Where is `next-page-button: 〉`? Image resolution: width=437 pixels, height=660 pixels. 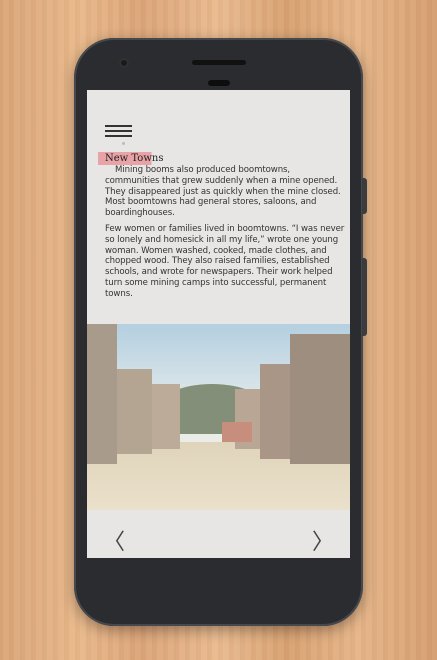 next-page-button: 〉 is located at coordinates (323, 540).